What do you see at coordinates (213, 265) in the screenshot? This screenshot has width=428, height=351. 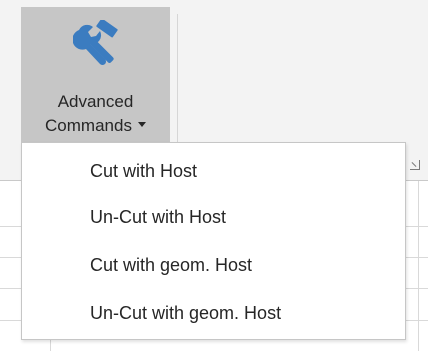 I see `menu-item-cut-with-geom-host: Cut with geom. Host` at bounding box center [213, 265].